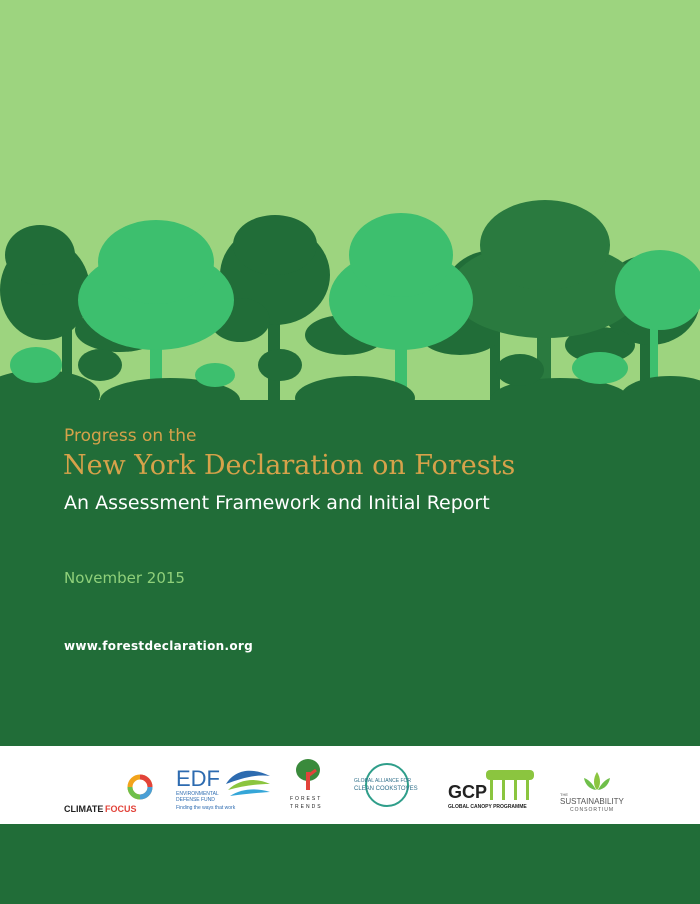 The image size is (700, 904). I want to click on climate-focus-label: CLIMATE, so click(84, 809).